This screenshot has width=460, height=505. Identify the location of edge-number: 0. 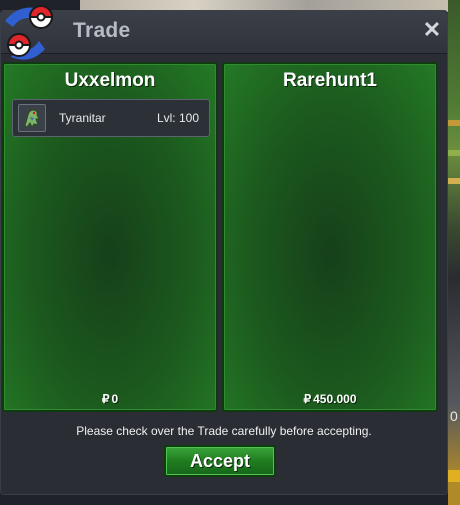
(454, 416).